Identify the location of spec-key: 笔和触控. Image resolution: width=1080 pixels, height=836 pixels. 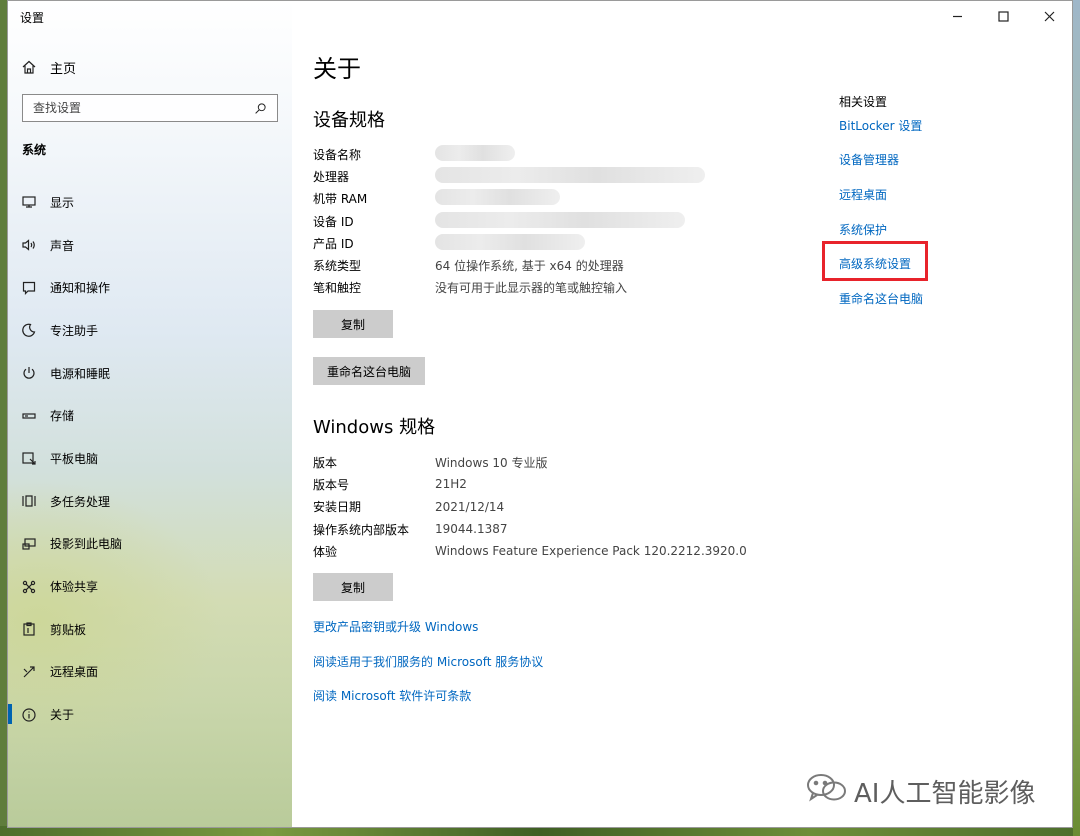
(337, 288).